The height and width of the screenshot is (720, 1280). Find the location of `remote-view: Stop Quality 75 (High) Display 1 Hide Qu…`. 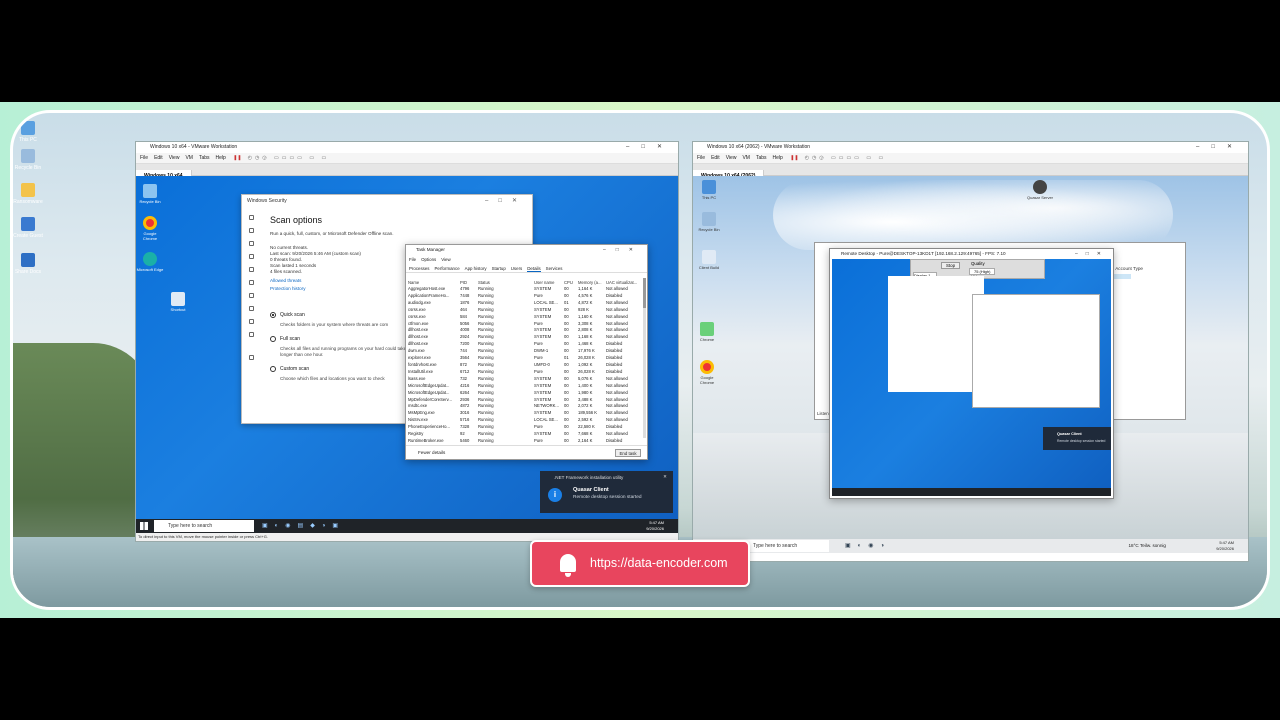

remote-view: Stop Quality 75 (High) Display 1 Hide Qu… is located at coordinates (971, 377).